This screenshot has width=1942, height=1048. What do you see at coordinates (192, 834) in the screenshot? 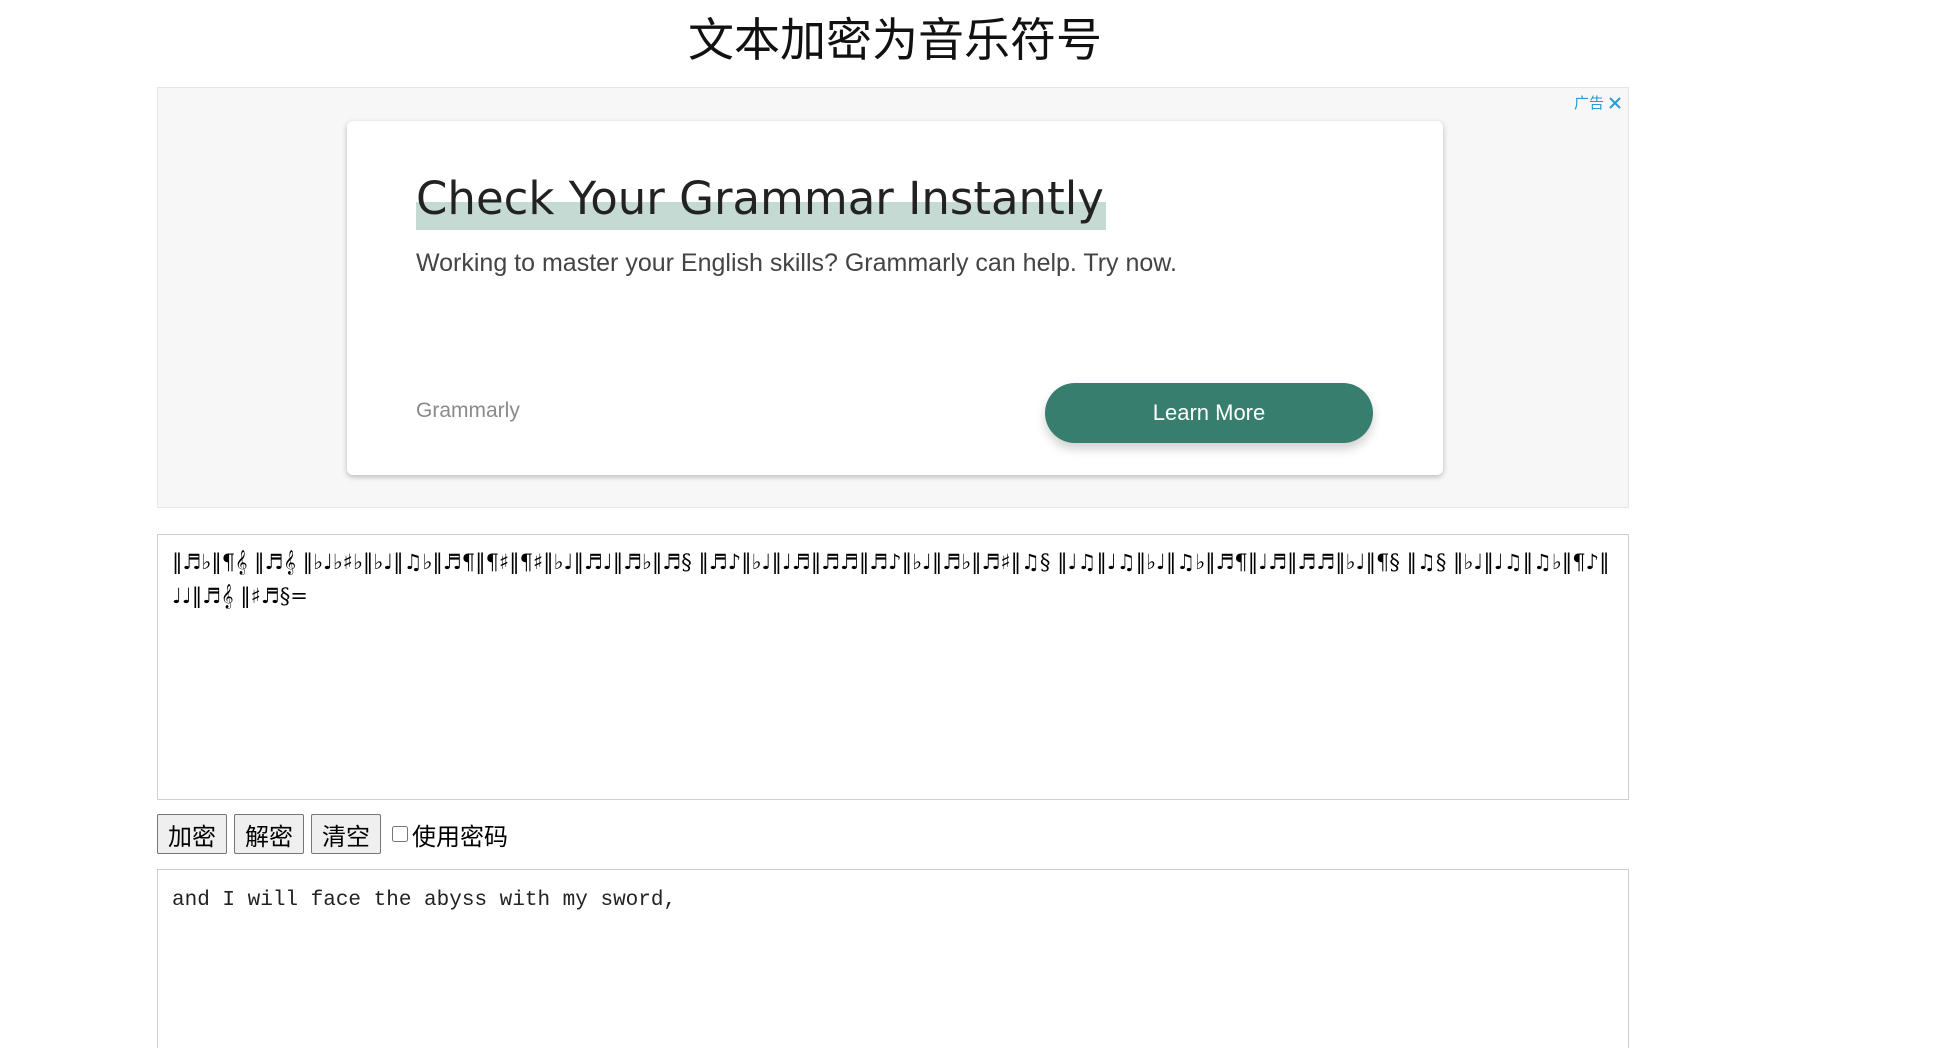
I see `encrypt-button: 加密` at bounding box center [192, 834].